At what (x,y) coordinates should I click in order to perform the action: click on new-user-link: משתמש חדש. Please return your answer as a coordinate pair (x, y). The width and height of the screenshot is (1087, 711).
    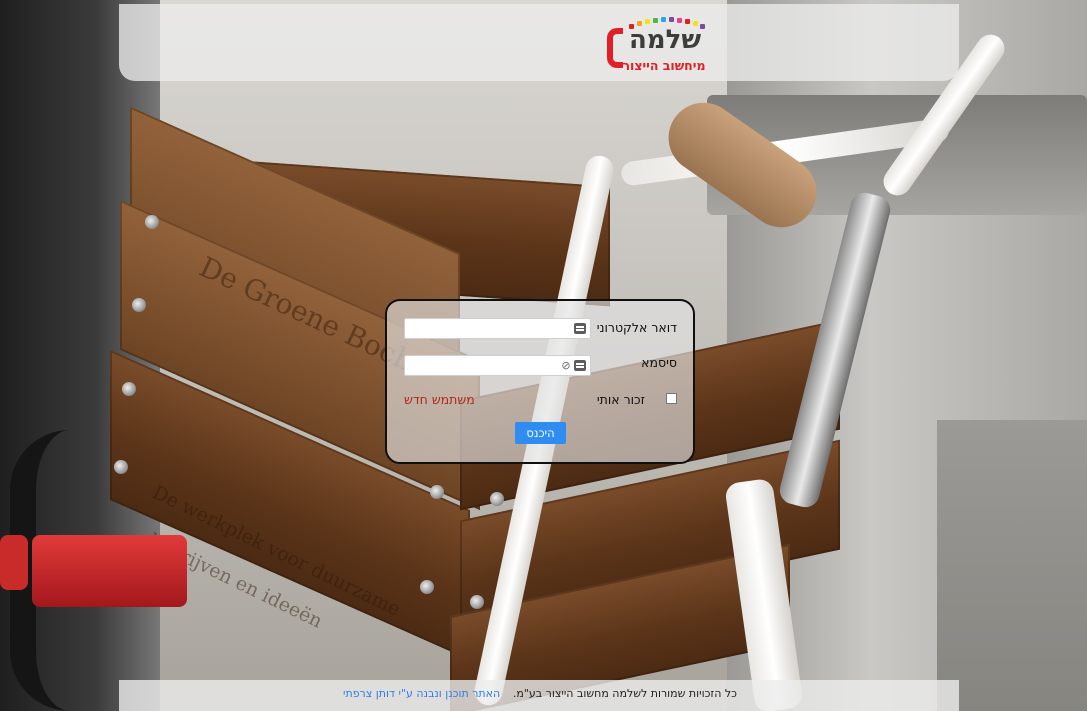
    Looking at the image, I should click on (439, 399).